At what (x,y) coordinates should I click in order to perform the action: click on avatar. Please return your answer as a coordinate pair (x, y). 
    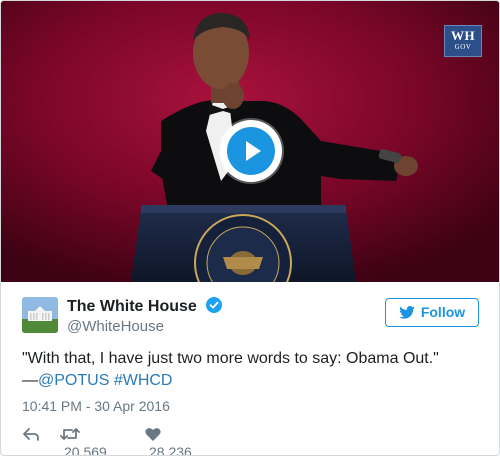
    Looking at the image, I should click on (40, 315).